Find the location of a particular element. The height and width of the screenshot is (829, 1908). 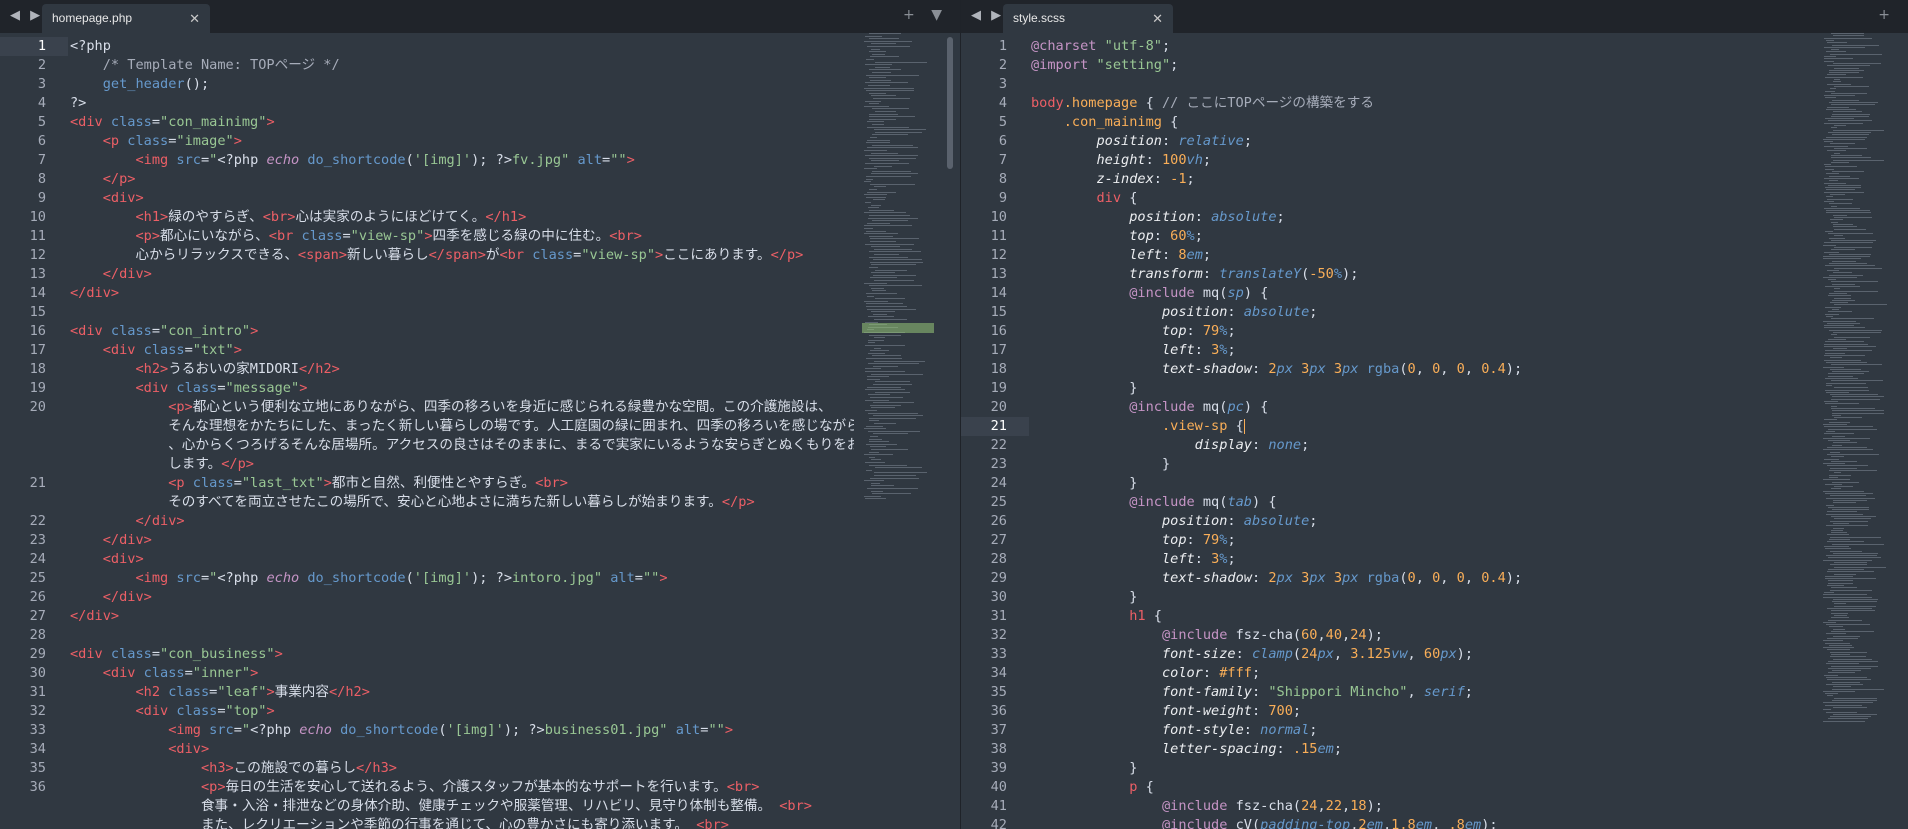

code-line: font-size: clamp(24px, 3.125vw, 60px); is located at coordinates (1424, 654).